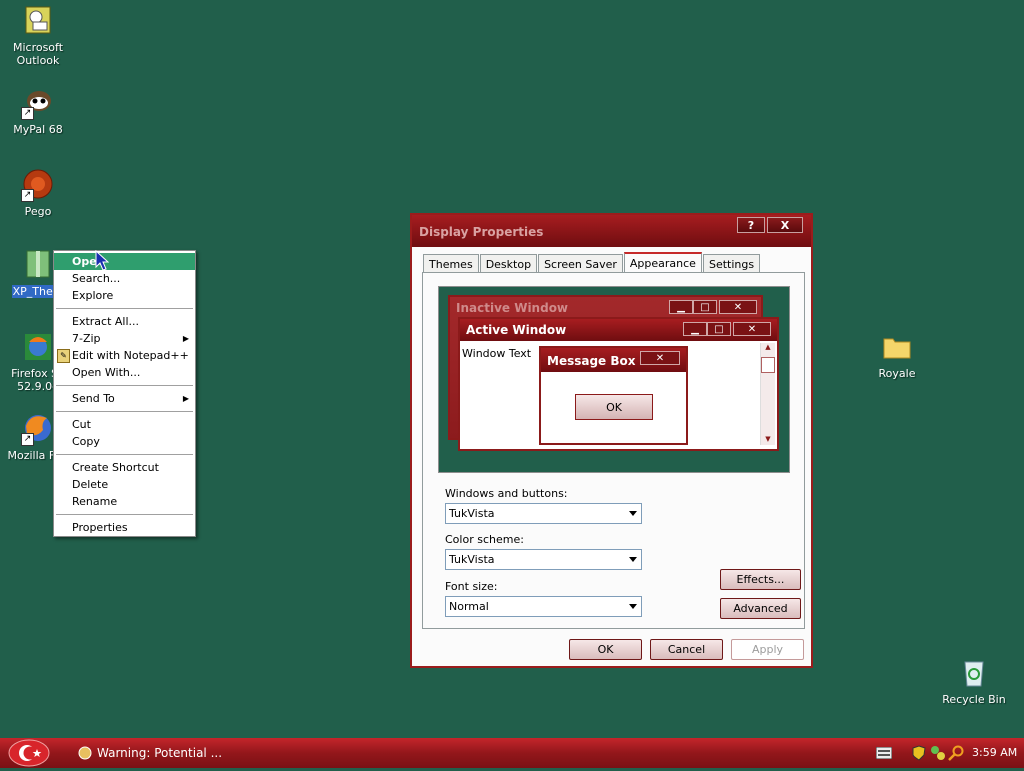  I want to click on tab-desktop: Desktop, so click(508, 264).